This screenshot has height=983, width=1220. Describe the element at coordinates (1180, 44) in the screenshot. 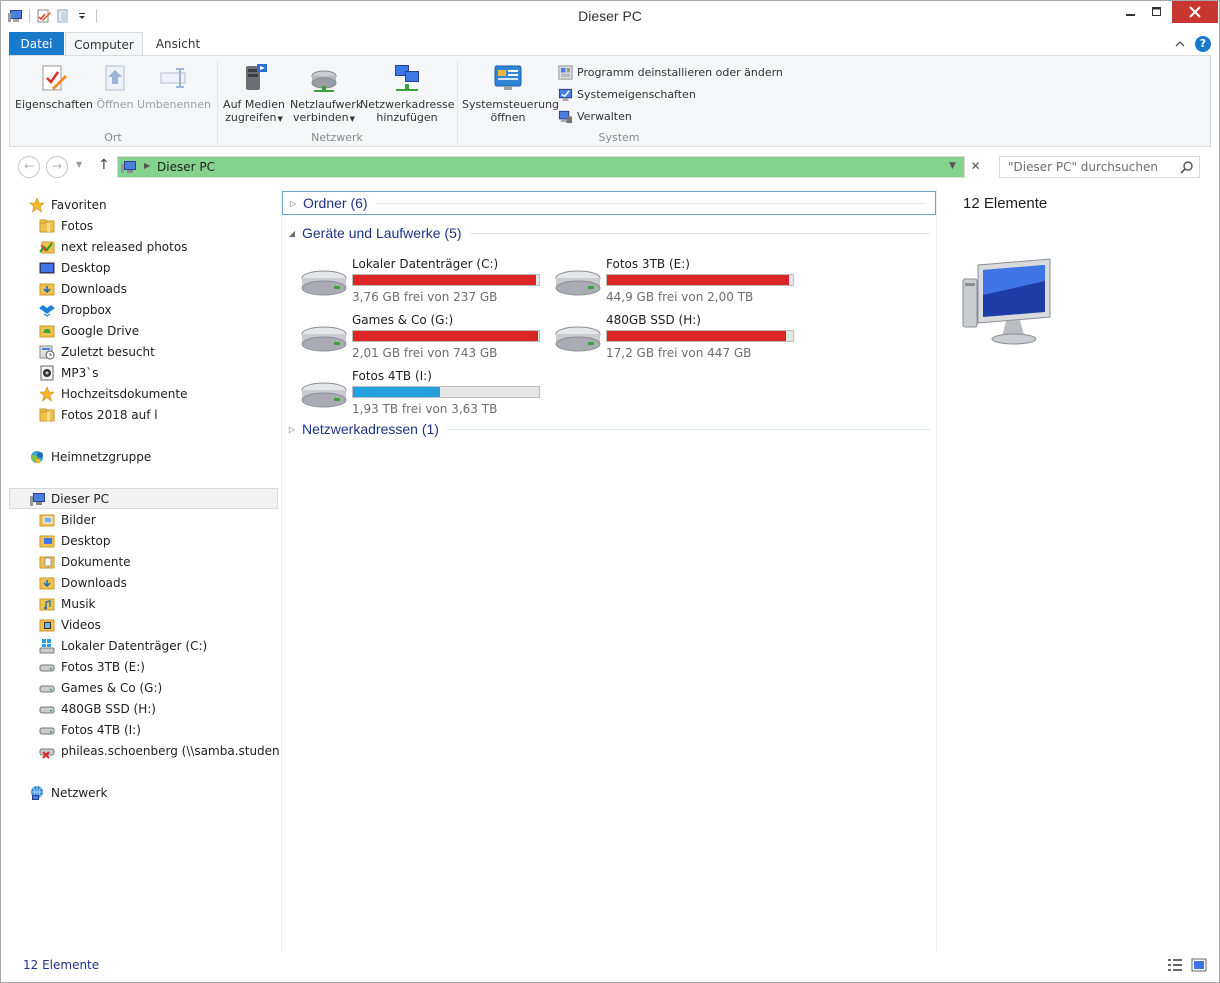

I see `collapse-ribbon-icon` at that location.